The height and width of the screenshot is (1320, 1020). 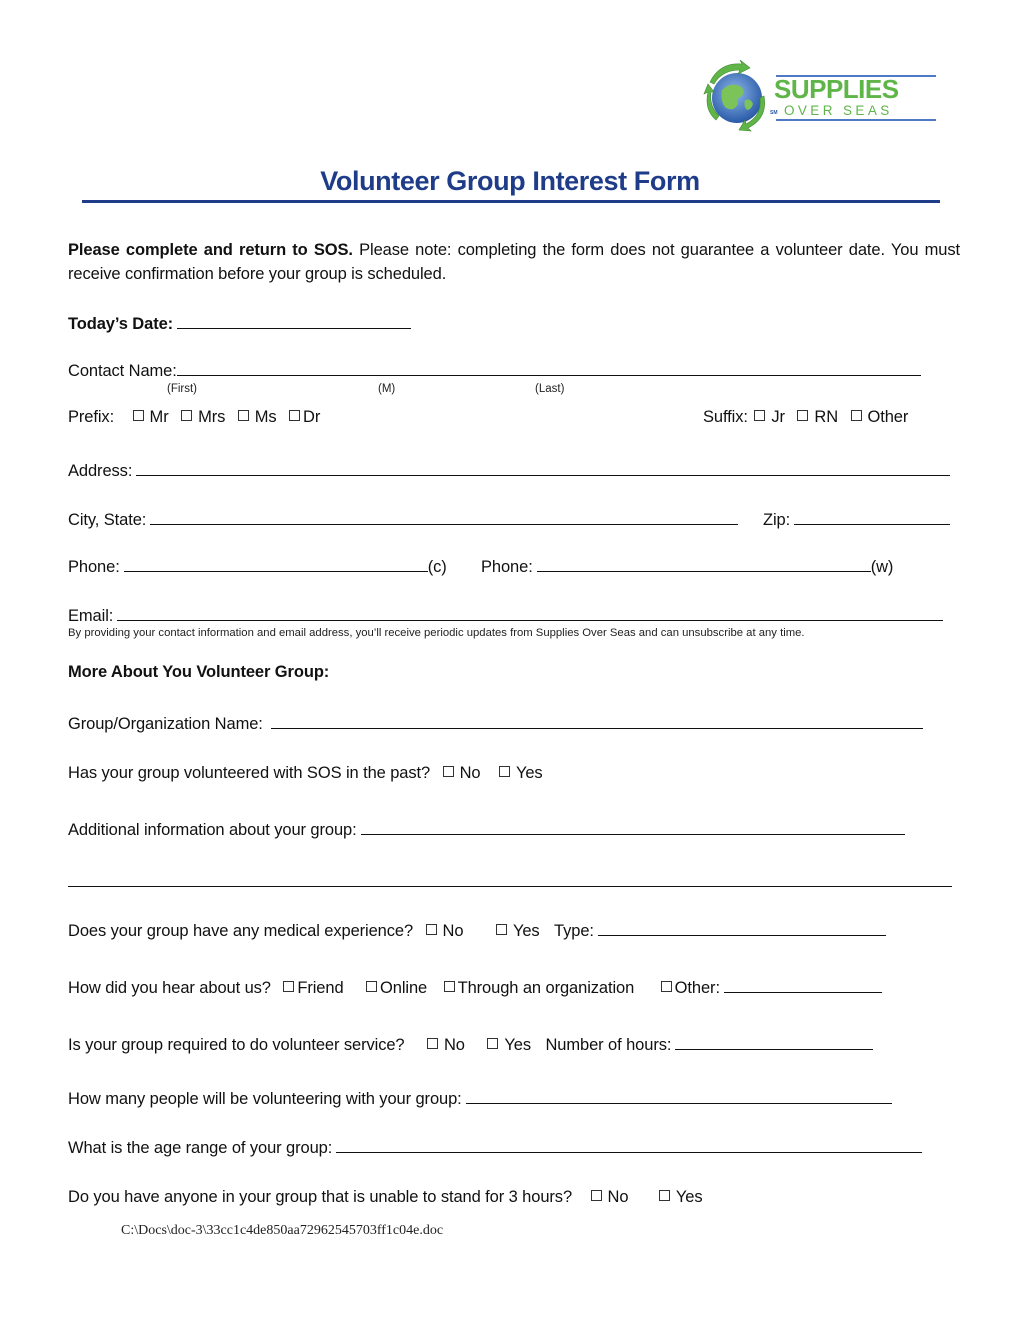 What do you see at coordinates (511, 201) in the screenshot?
I see `title-underline` at bounding box center [511, 201].